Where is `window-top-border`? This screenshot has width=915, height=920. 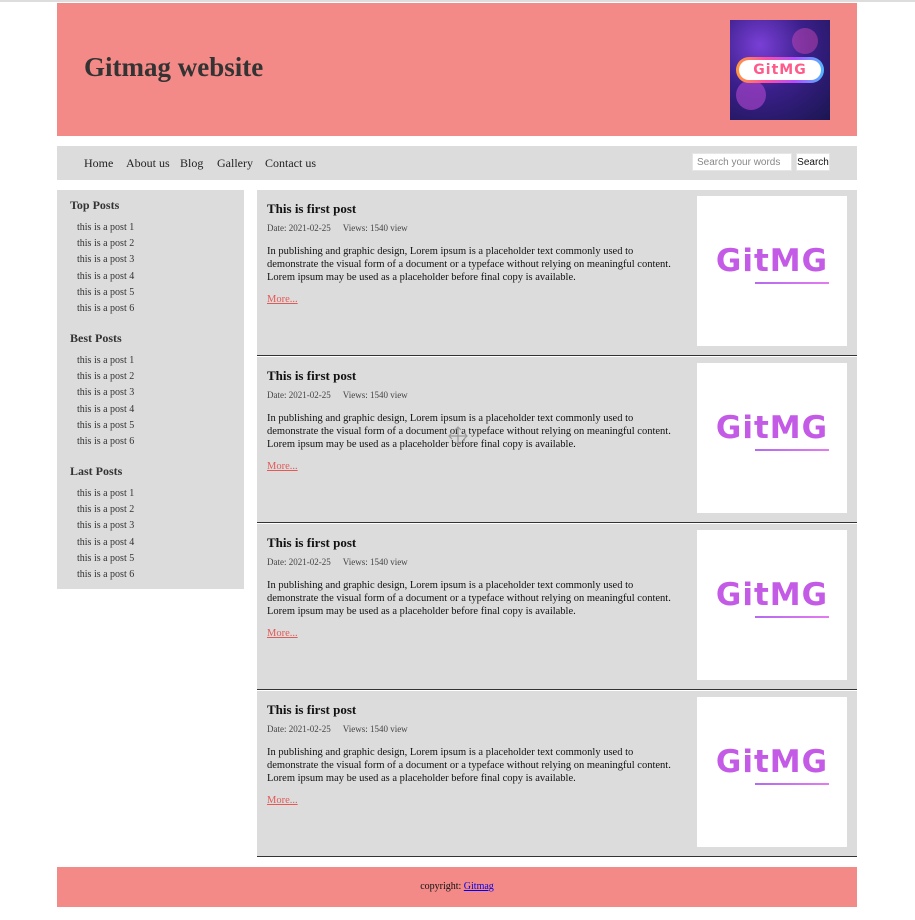 window-top-border is located at coordinates (457, 1).